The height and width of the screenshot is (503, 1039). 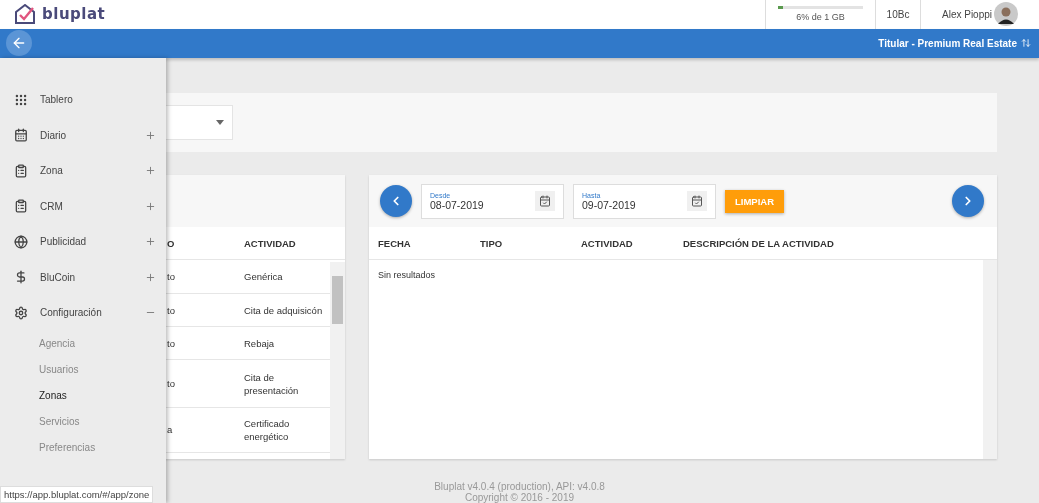 What do you see at coordinates (1026, 43) in the screenshot?
I see `swap-icon` at bounding box center [1026, 43].